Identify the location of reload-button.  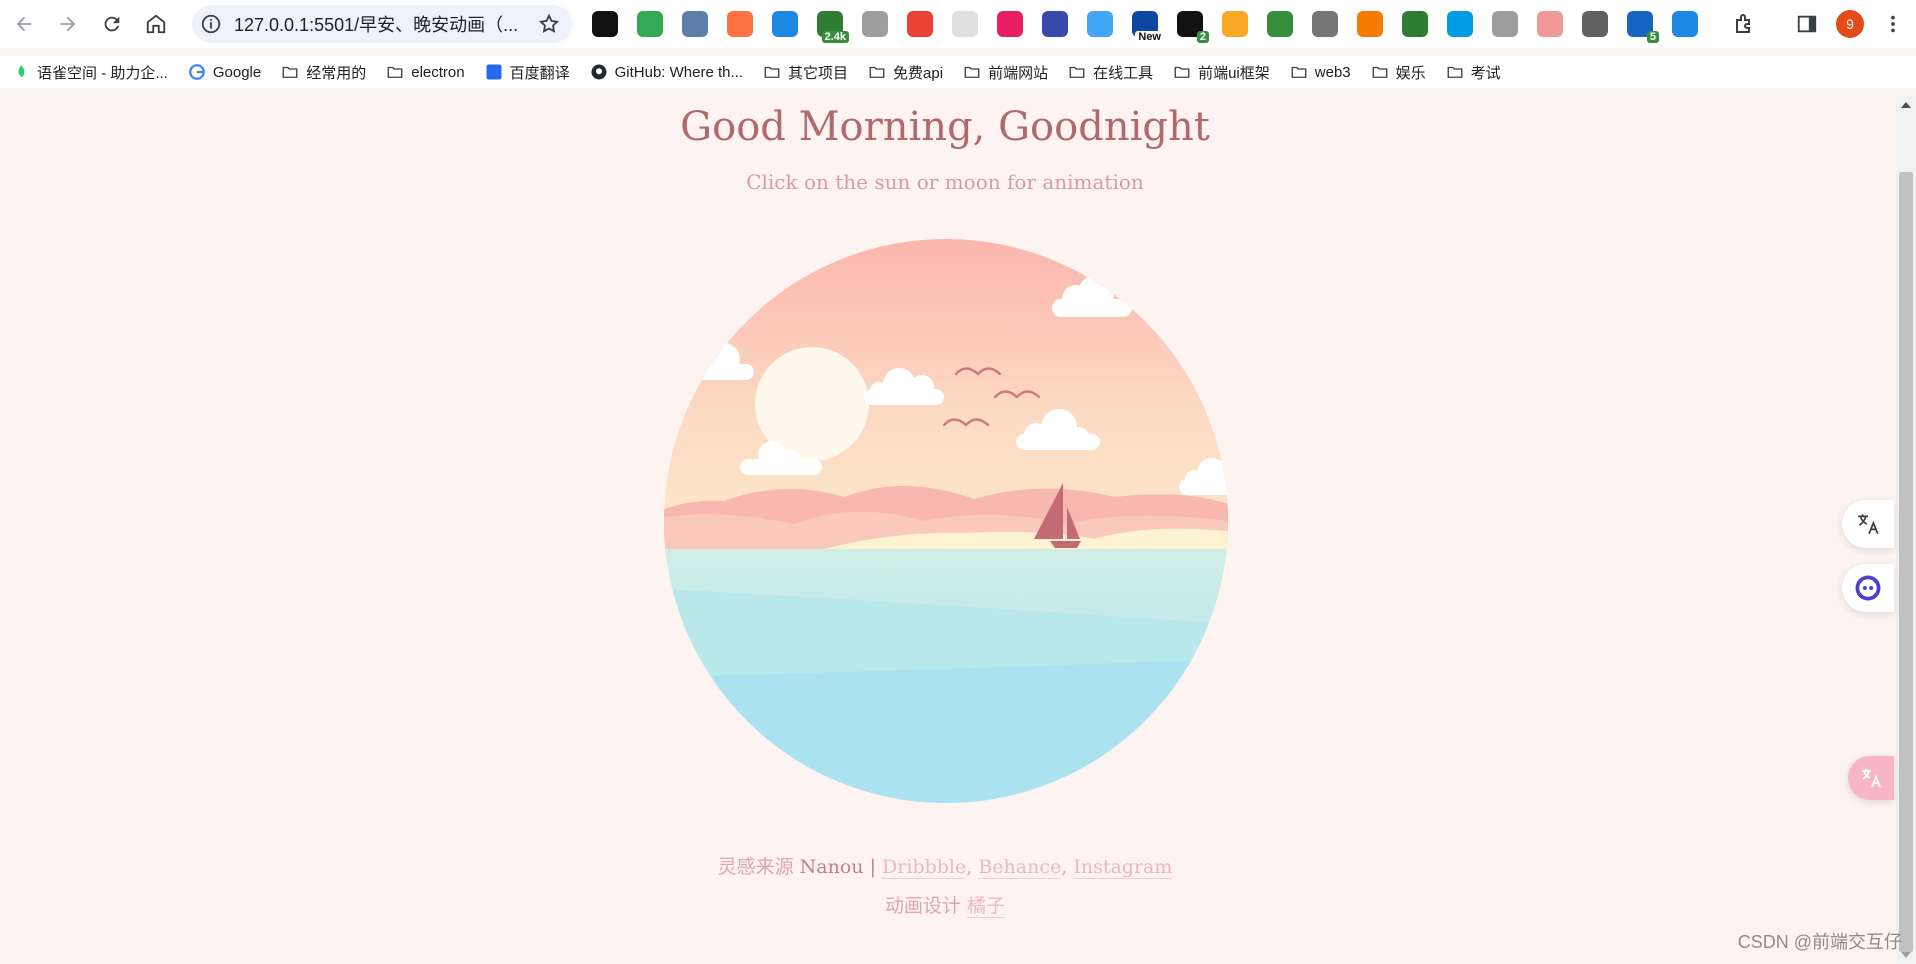
(112, 24).